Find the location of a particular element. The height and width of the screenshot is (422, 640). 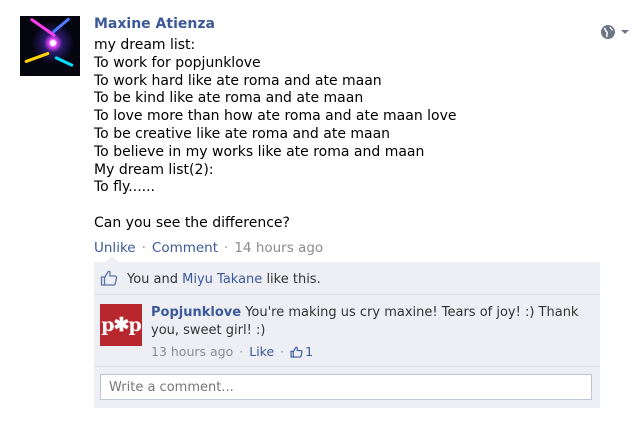

commenter-avatar: p✱p is located at coordinates (121, 325).